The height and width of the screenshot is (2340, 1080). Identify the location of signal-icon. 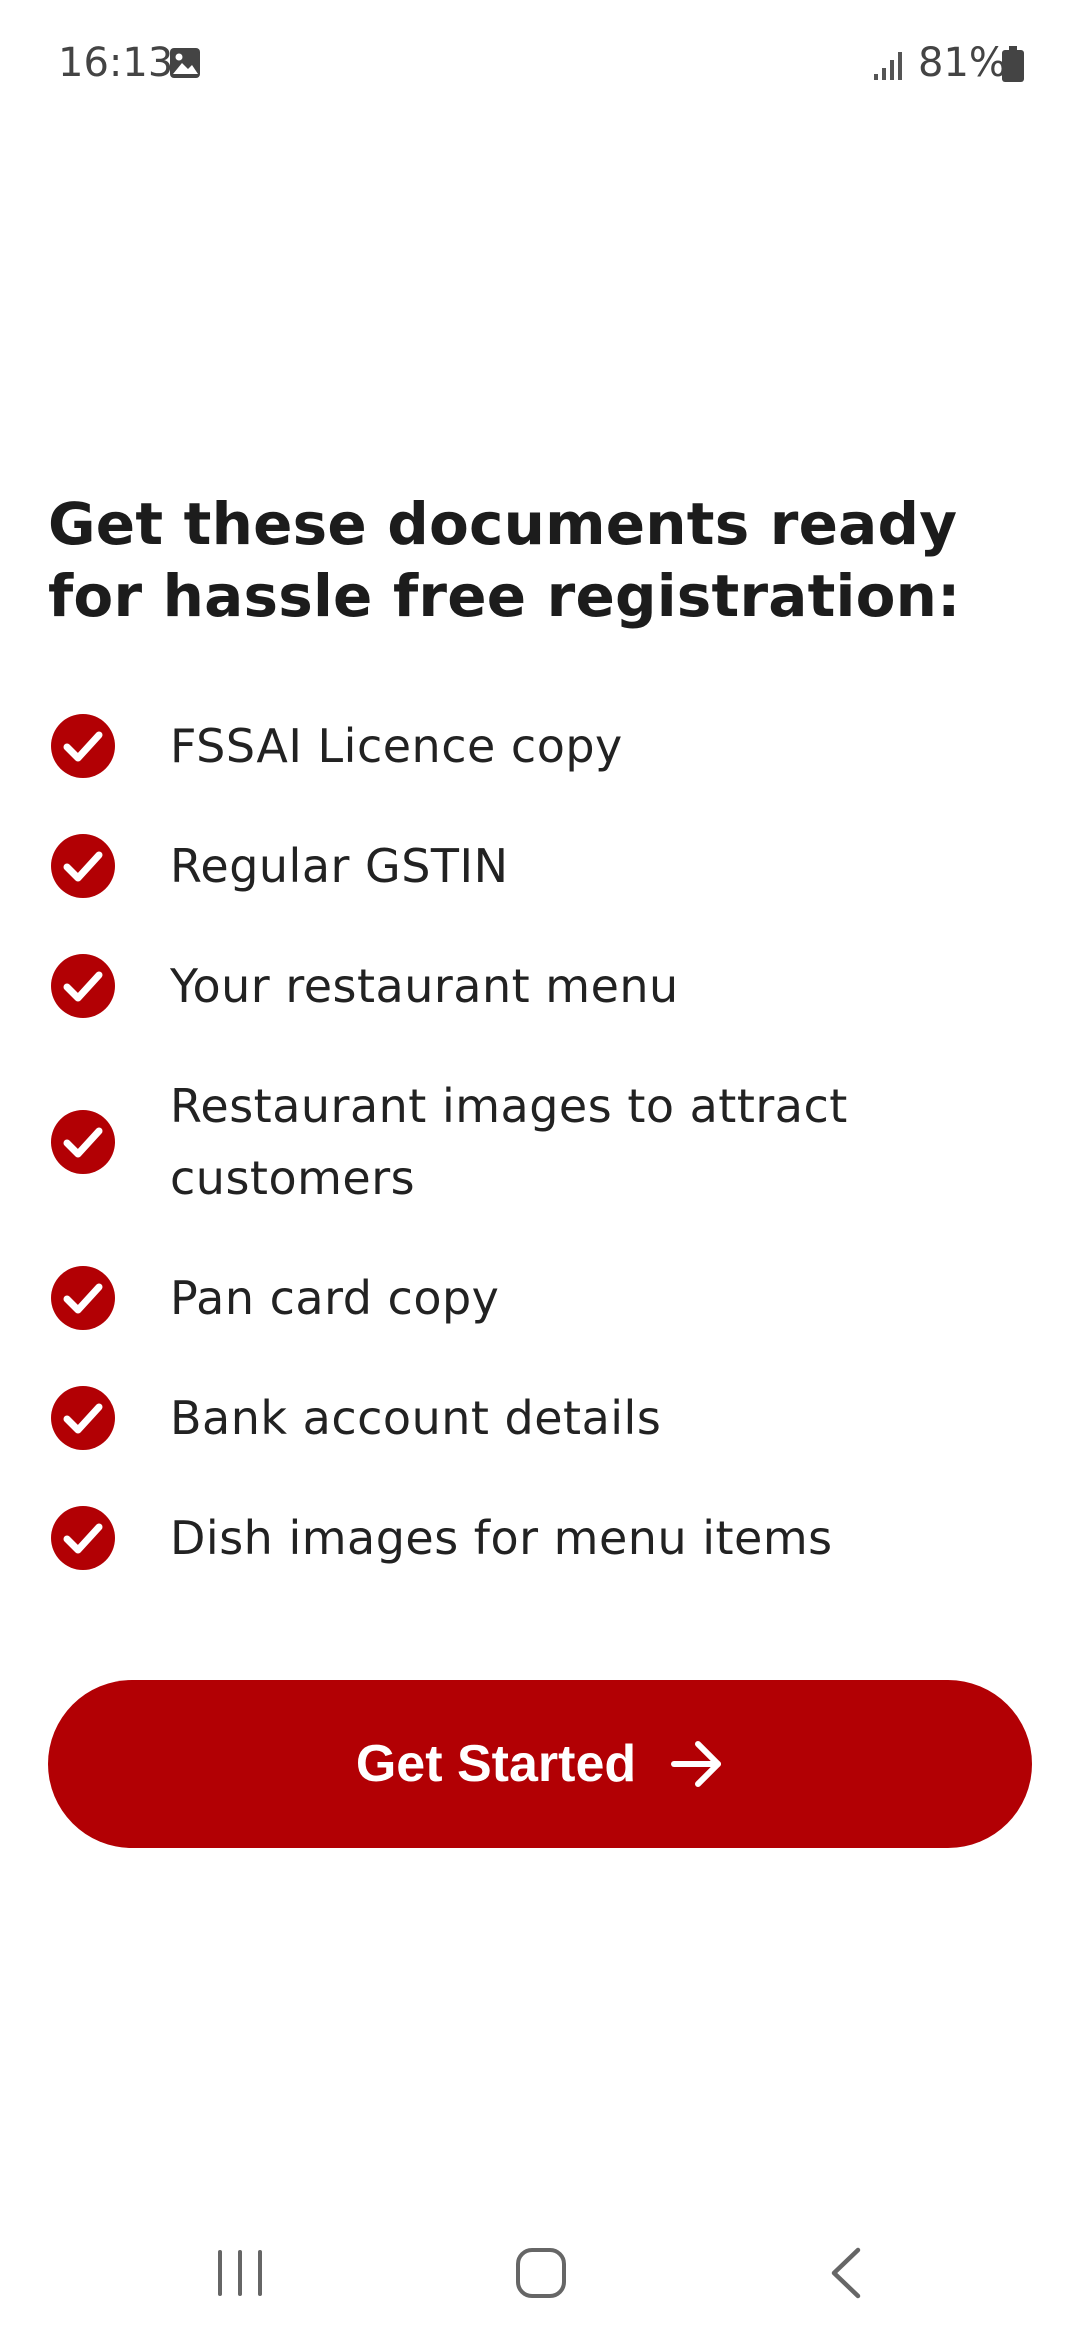
(888, 66).